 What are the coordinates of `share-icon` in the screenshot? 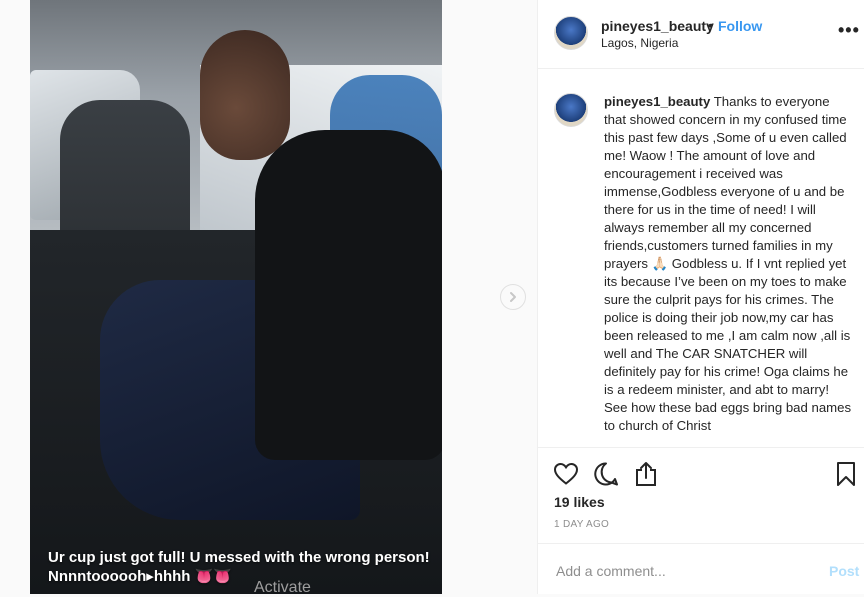 It's located at (646, 474).